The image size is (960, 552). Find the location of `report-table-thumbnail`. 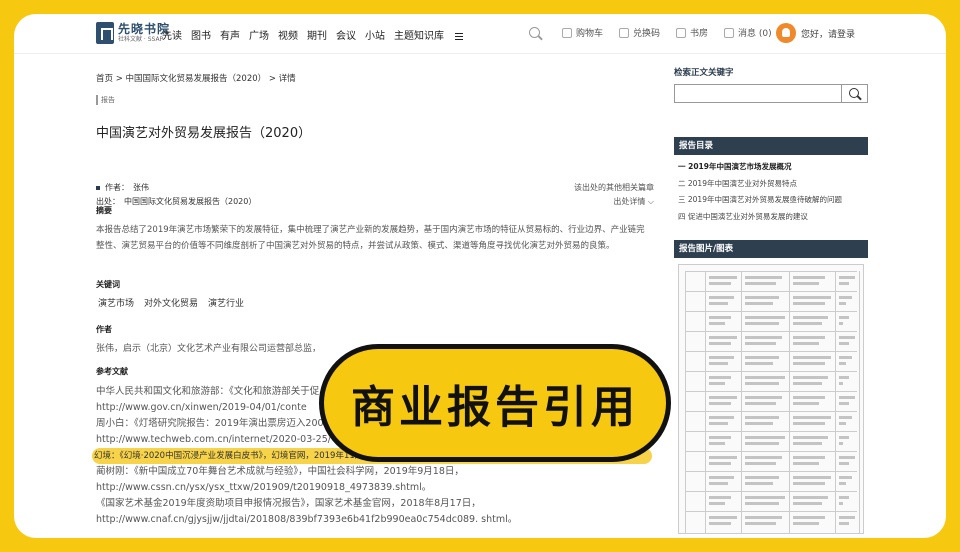

report-table-thumbnail is located at coordinates (771, 399).